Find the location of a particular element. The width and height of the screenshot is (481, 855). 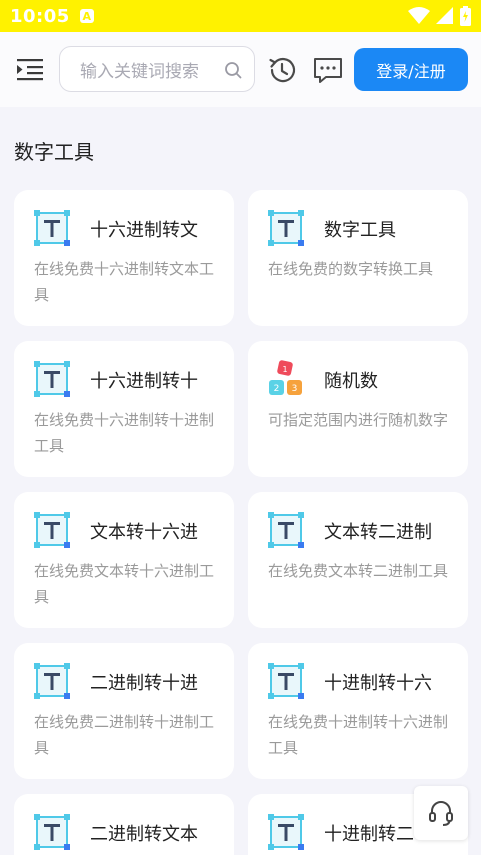

tool-card: 十进制转十六 在线免费十进制转十六进制工具 is located at coordinates (358, 711).